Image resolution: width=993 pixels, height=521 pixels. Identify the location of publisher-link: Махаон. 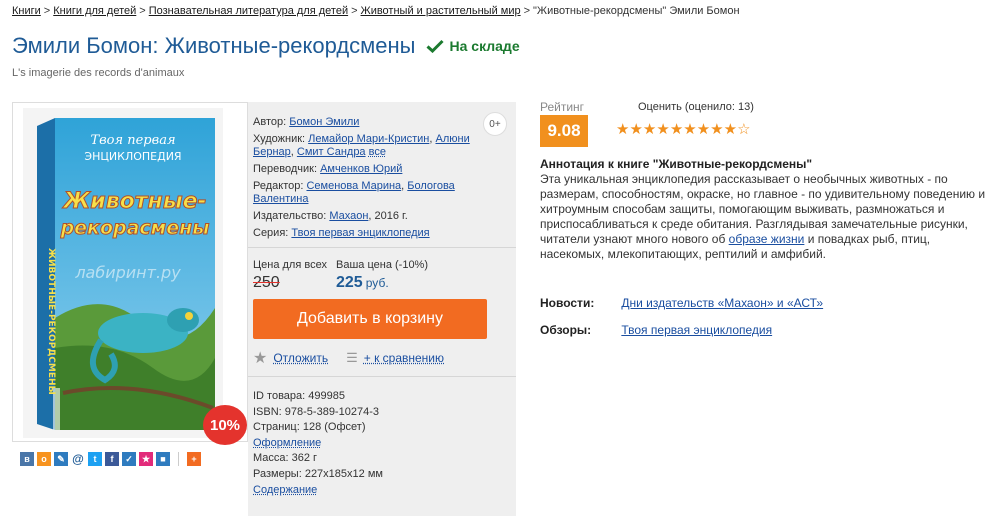
(348, 216).